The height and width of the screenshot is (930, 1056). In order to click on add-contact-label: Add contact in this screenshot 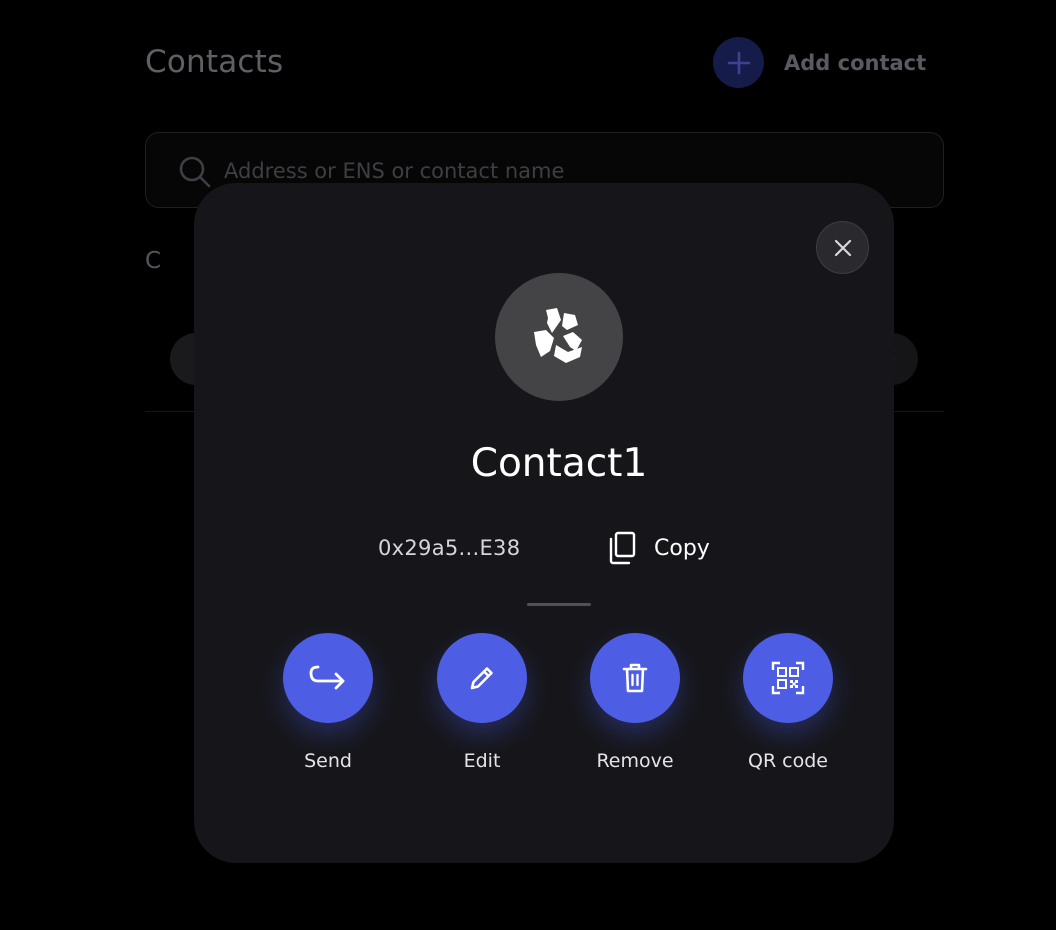, I will do `click(855, 62)`.